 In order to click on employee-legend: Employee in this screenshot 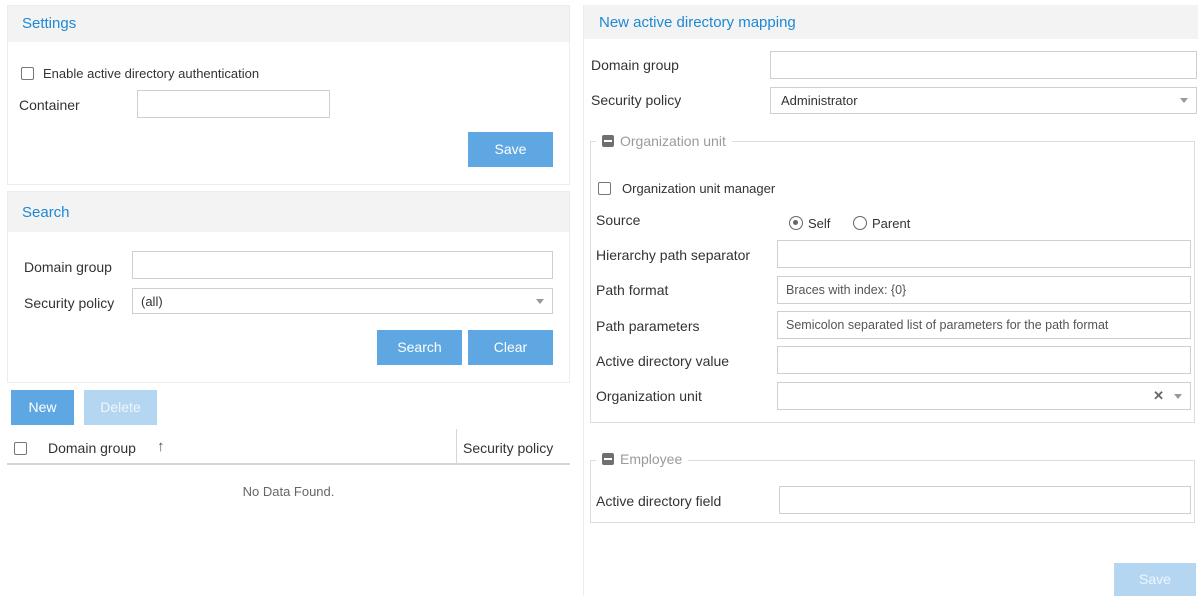, I will do `click(642, 459)`.